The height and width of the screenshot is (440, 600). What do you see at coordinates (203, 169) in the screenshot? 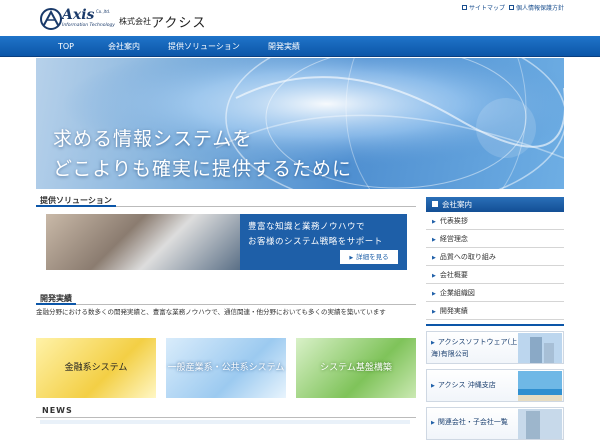
I see `hero-headline-2: どこよりも確実に提供するために` at bounding box center [203, 169].